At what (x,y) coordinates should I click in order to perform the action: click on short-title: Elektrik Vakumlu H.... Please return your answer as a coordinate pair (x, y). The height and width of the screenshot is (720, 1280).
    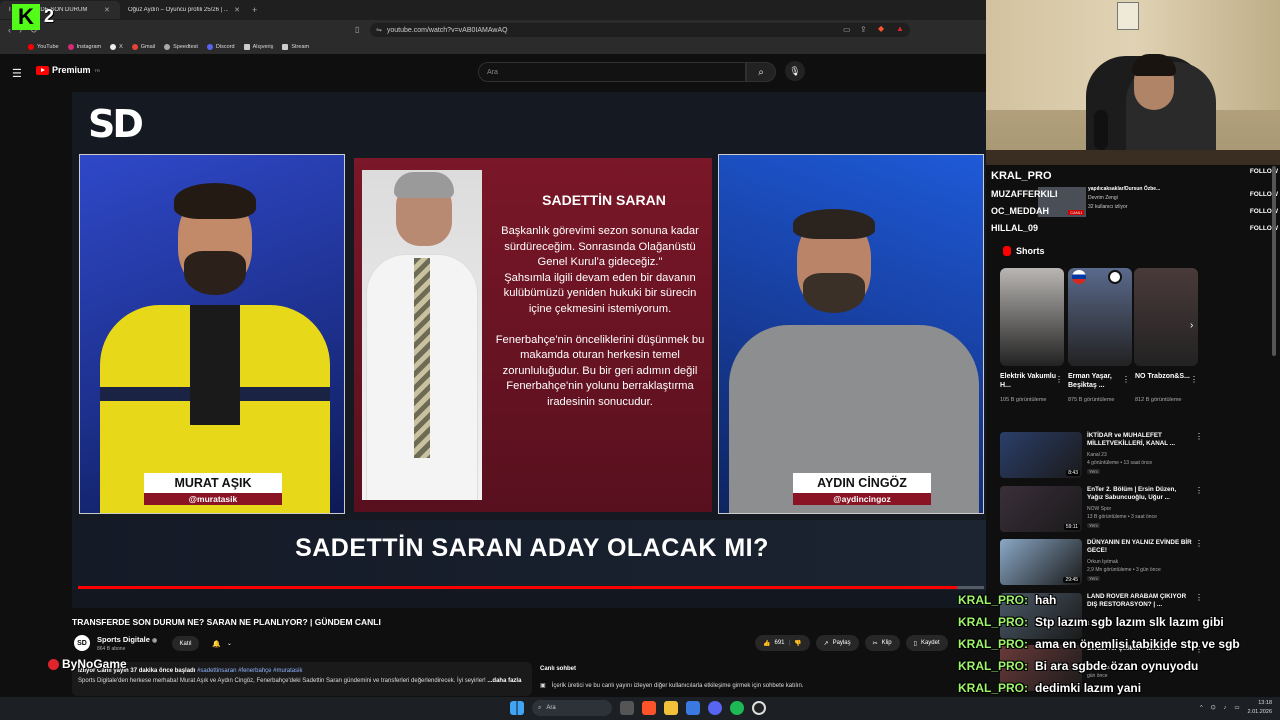
    Looking at the image, I should click on (1030, 381).